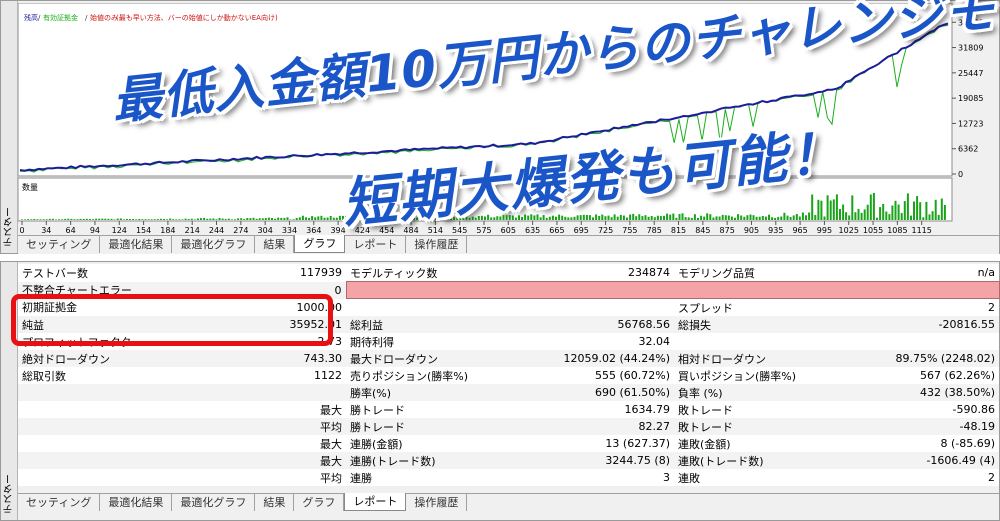  Describe the element at coordinates (430, 426) in the screenshot. I see `label-average-profit-trade: 勝トレード` at that location.